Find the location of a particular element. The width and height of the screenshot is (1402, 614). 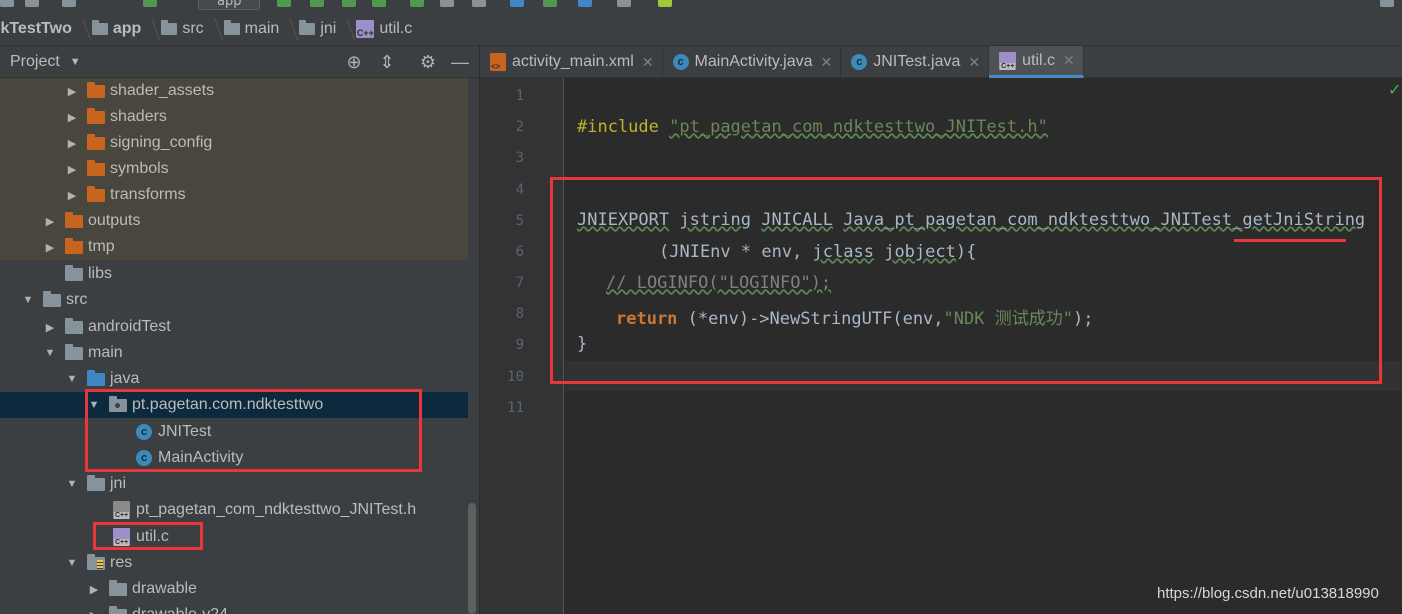

back-icon is located at coordinates (69, 3).